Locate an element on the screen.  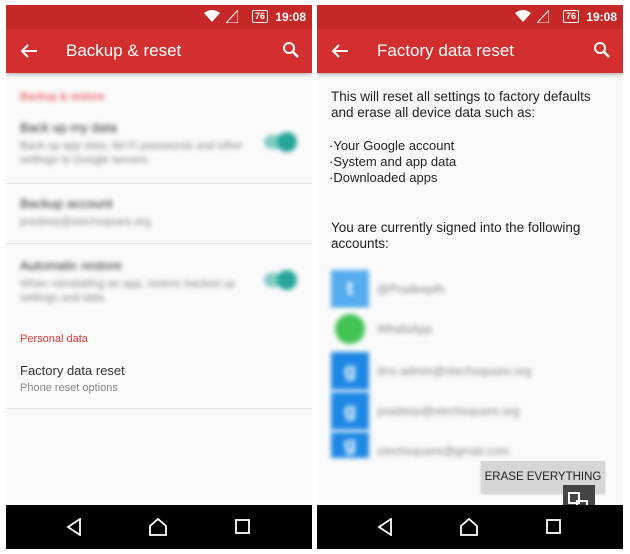
account-name: @Pradeepth is located at coordinates (411, 289).